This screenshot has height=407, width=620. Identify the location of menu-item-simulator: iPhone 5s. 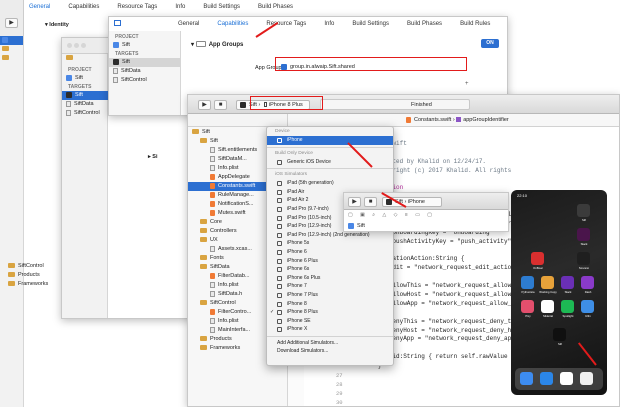
(330, 243).